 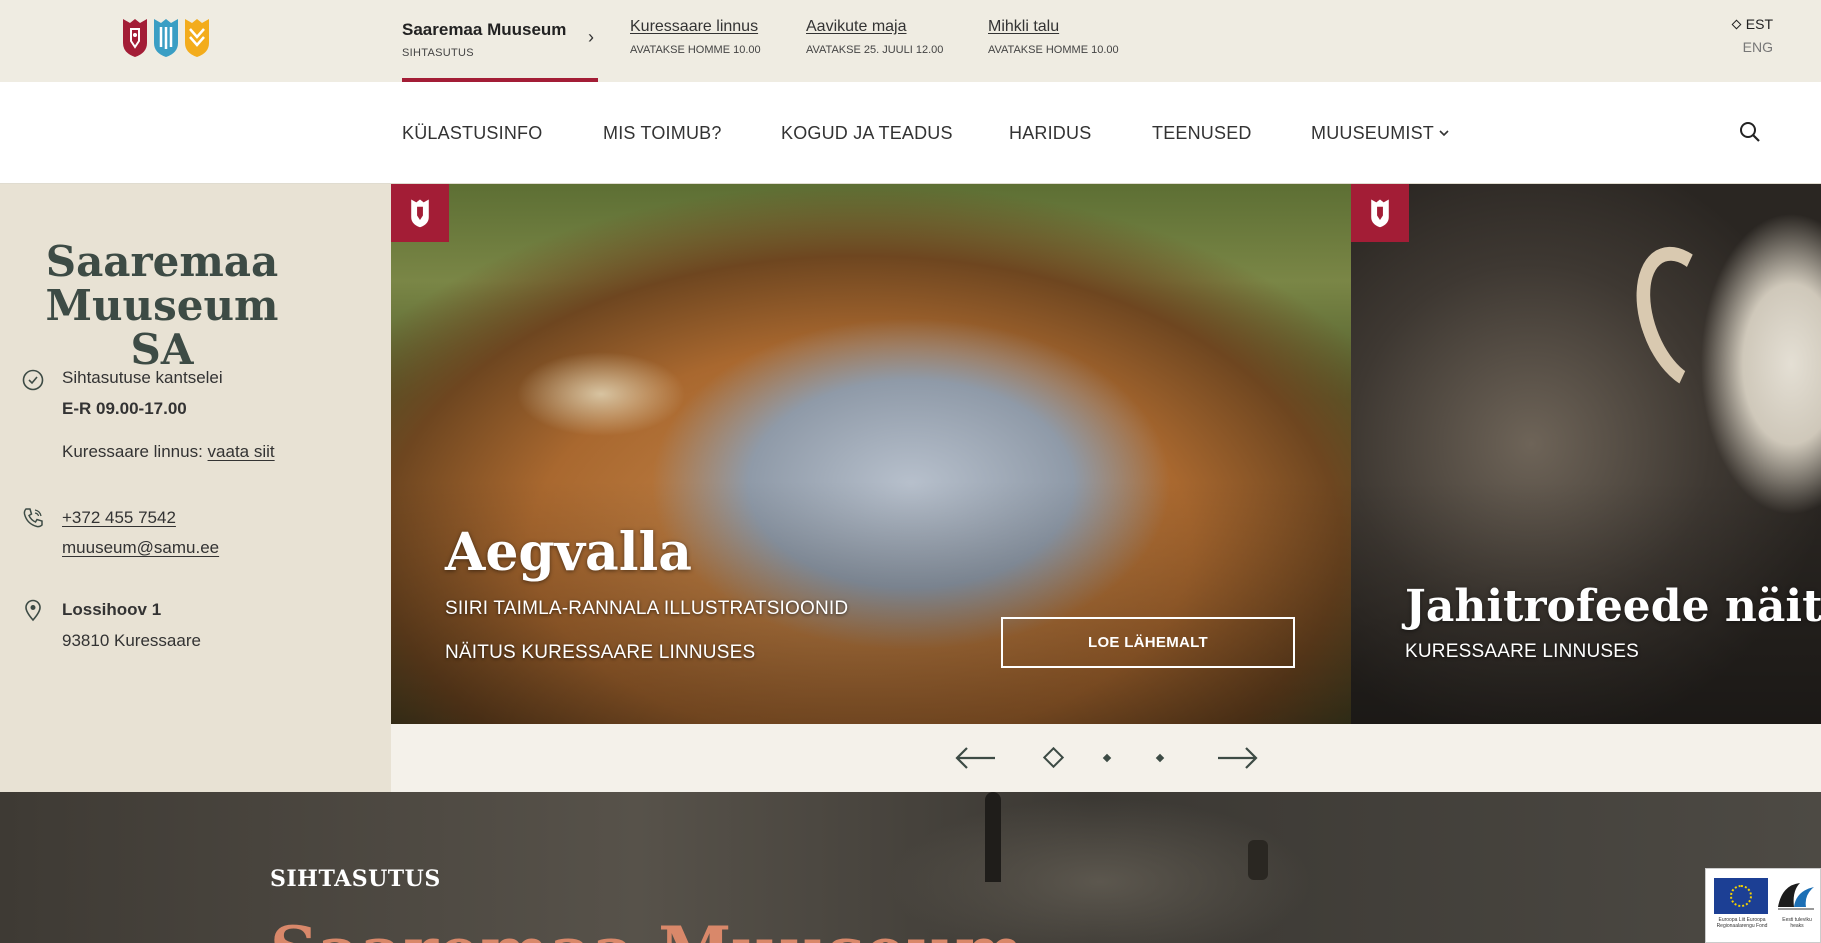 What do you see at coordinates (591, 37) in the screenshot?
I see `chevron-right-icon: ›` at bounding box center [591, 37].